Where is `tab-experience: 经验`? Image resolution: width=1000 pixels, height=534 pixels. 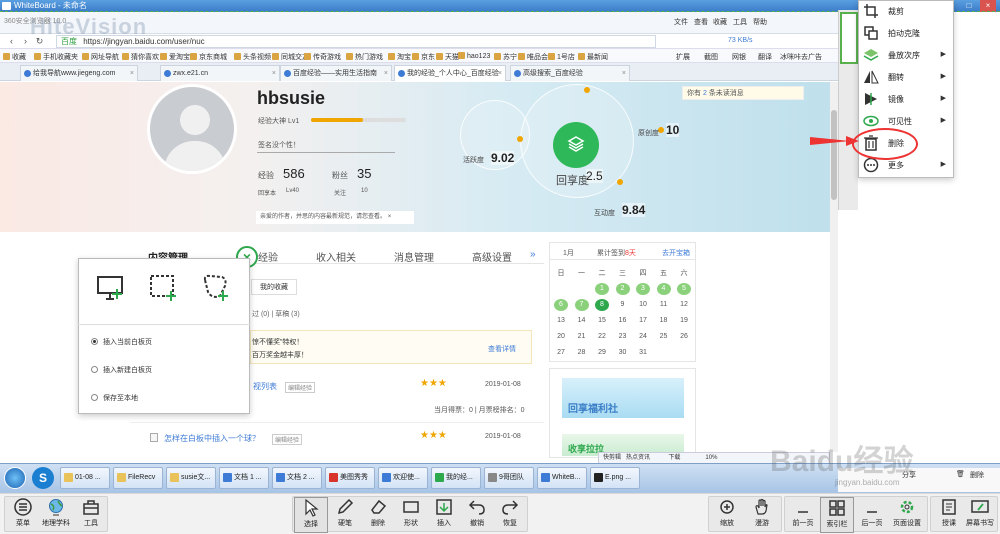 tab-experience: 经验 is located at coordinates (268, 256).